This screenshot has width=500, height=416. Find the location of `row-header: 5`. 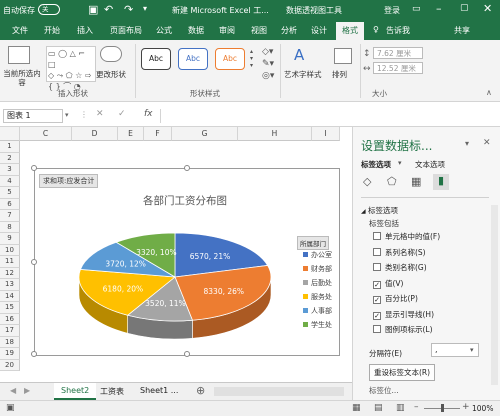

row-header: 5 is located at coordinates (10, 193).